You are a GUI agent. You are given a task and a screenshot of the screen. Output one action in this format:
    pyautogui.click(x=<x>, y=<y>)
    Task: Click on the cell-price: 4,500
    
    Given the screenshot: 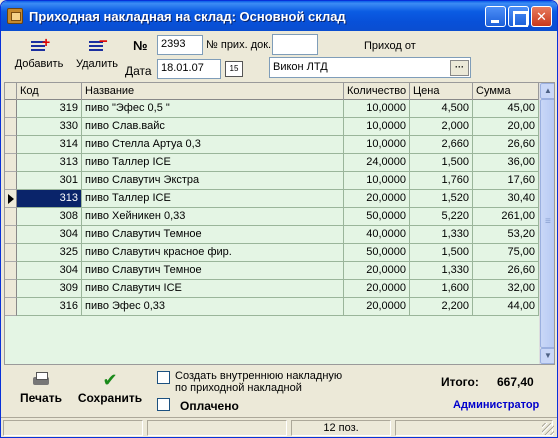 What is the action you would take?
    pyautogui.click(x=441, y=109)
    